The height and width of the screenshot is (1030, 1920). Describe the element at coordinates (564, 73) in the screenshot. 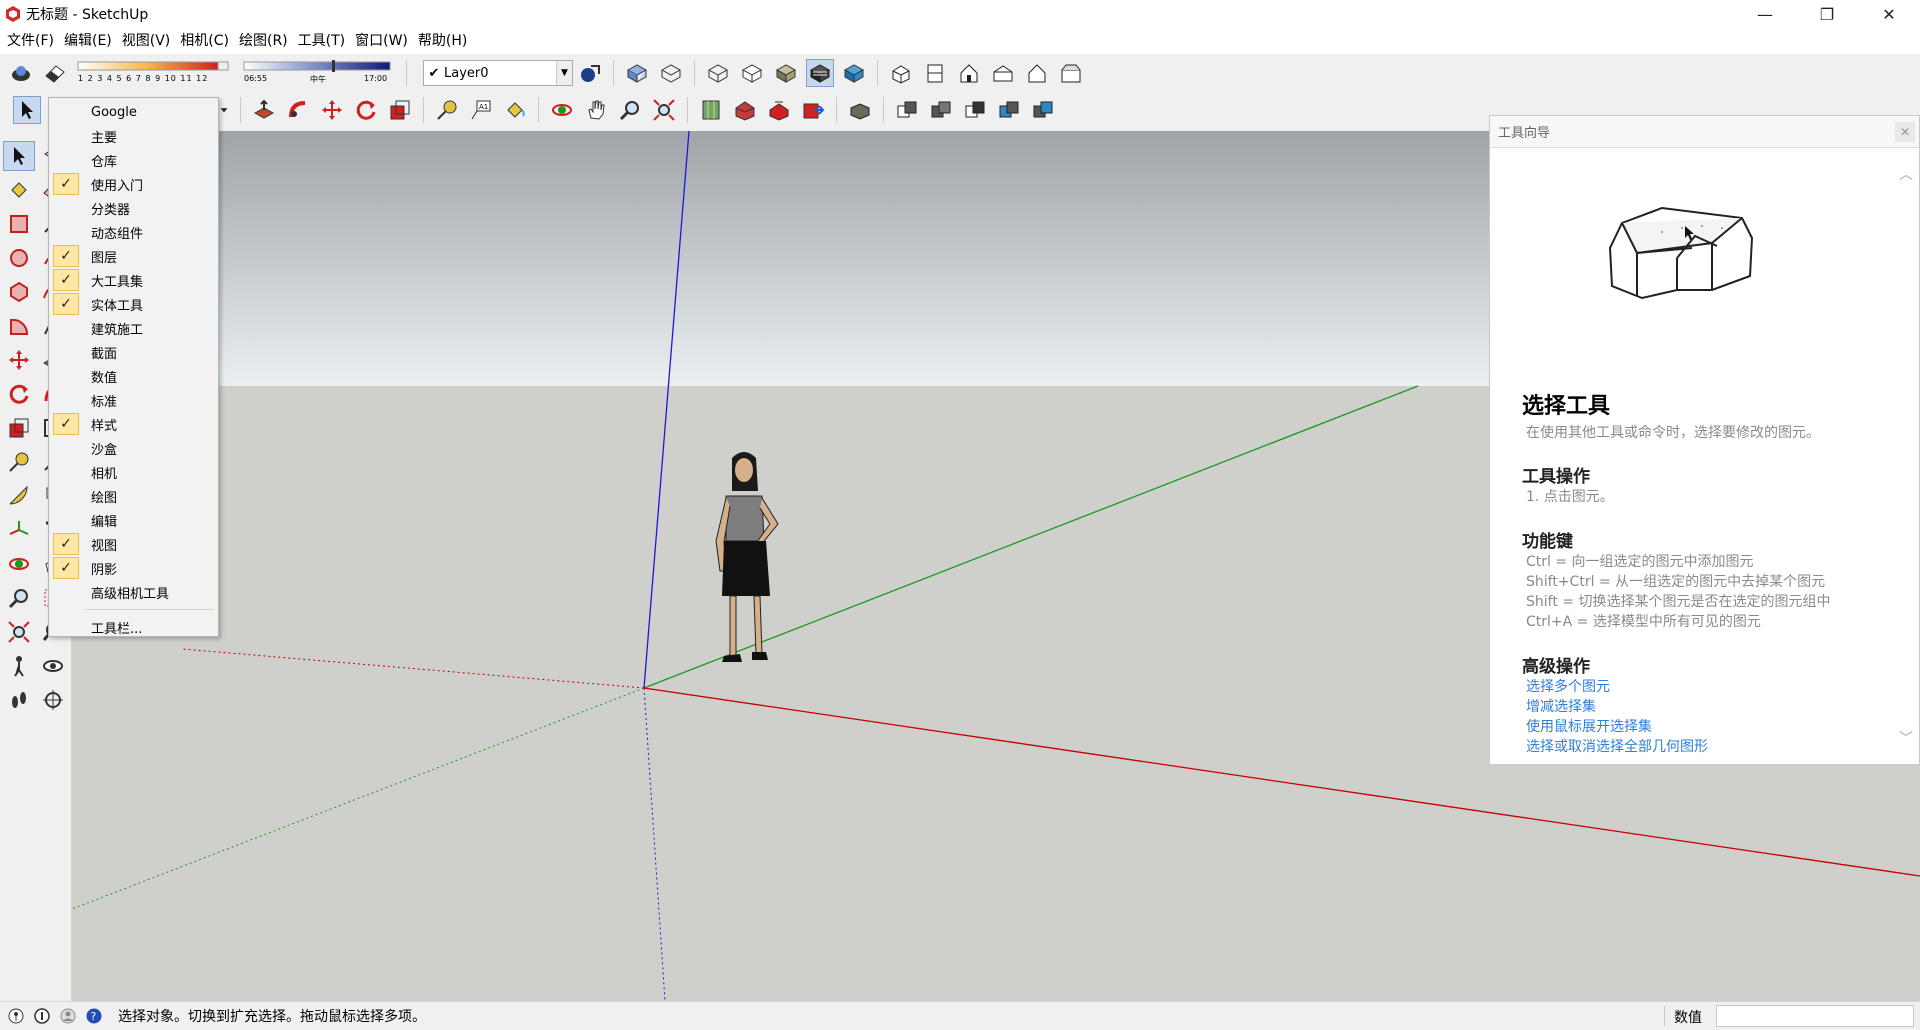

I see `chevron-down-icon: ▼` at that location.